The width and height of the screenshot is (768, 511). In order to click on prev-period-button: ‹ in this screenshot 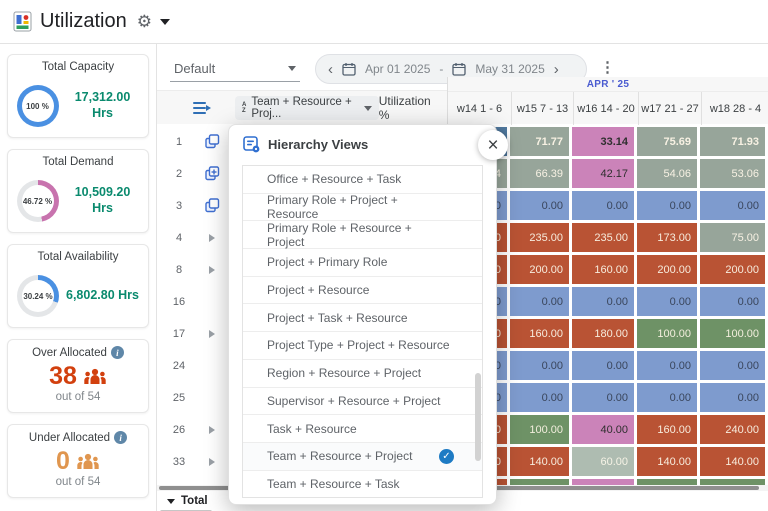, I will do `click(330, 69)`.